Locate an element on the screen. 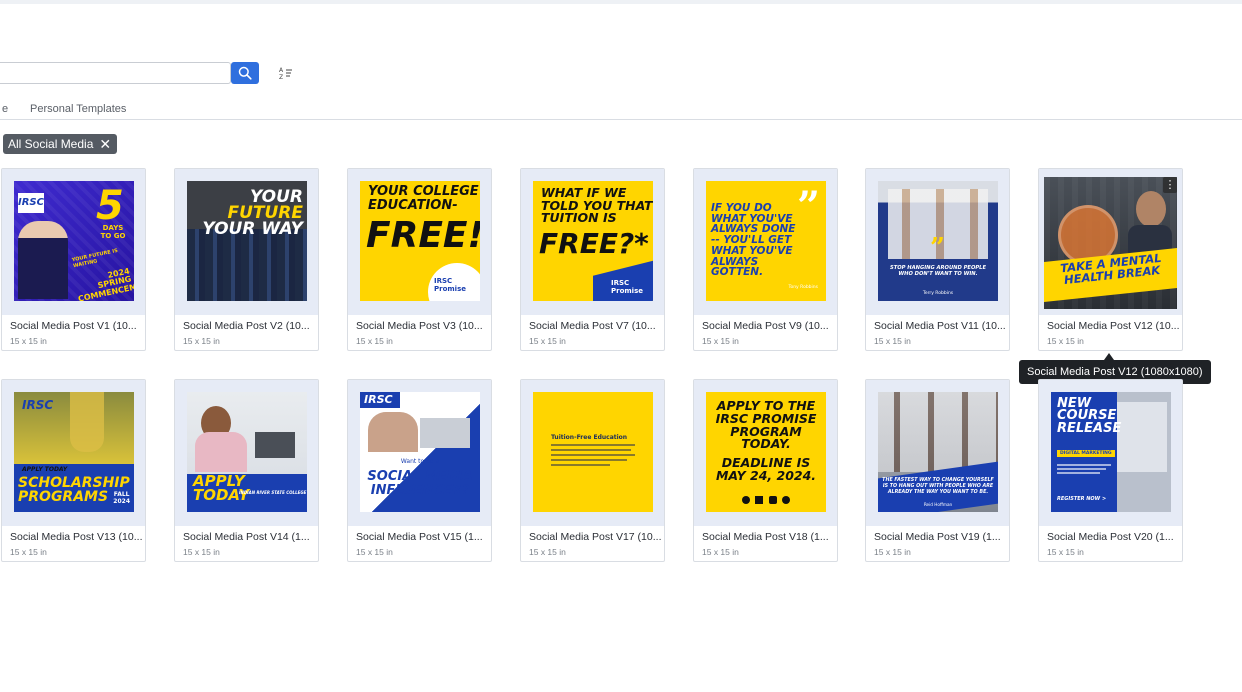  template-thumbnail: APPLY TODAY INDIAN RIVER STATE COLLEGE is located at coordinates (247, 452).